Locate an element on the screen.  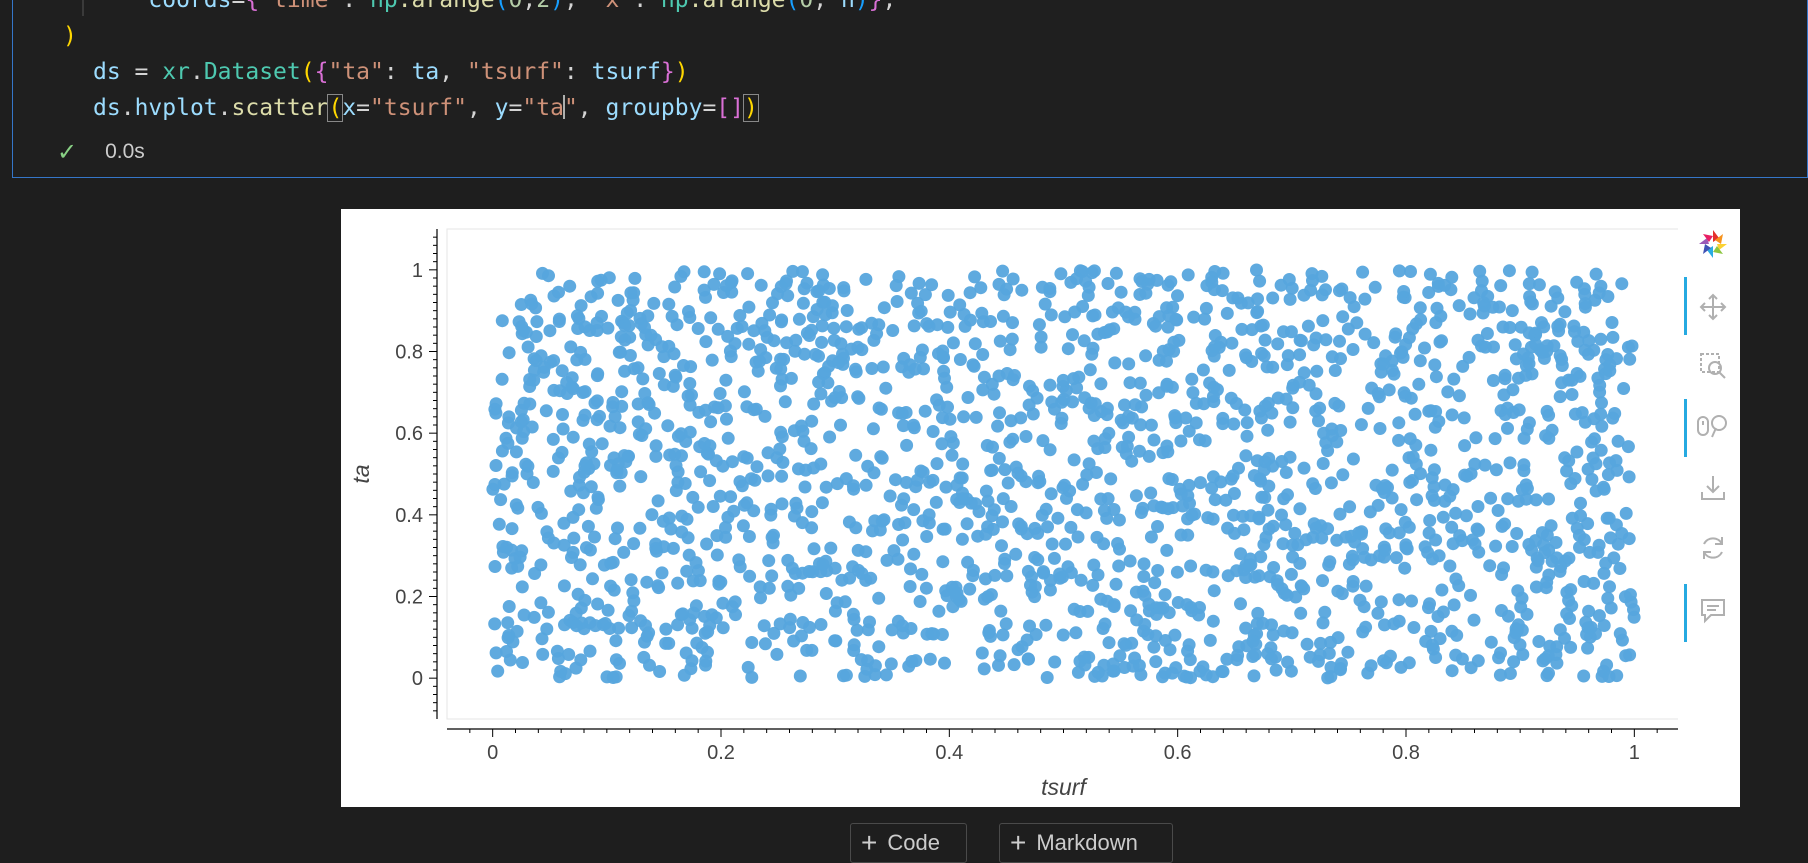
active-tool-indicator is located at coordinates (1685, 306).